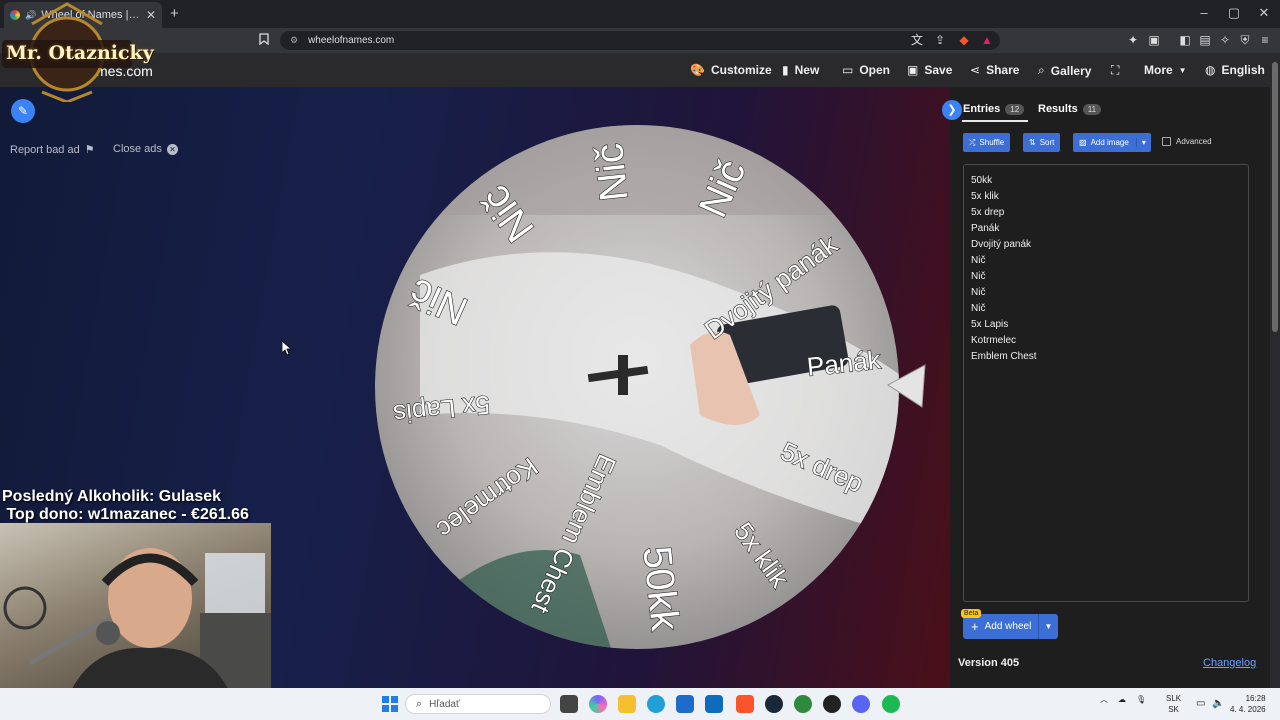 The image size is (1280, 720). What do you see at coordinates (785, 70) in the screenshot?
I see `file-icon: ▮` at bounding box center [785, 70].